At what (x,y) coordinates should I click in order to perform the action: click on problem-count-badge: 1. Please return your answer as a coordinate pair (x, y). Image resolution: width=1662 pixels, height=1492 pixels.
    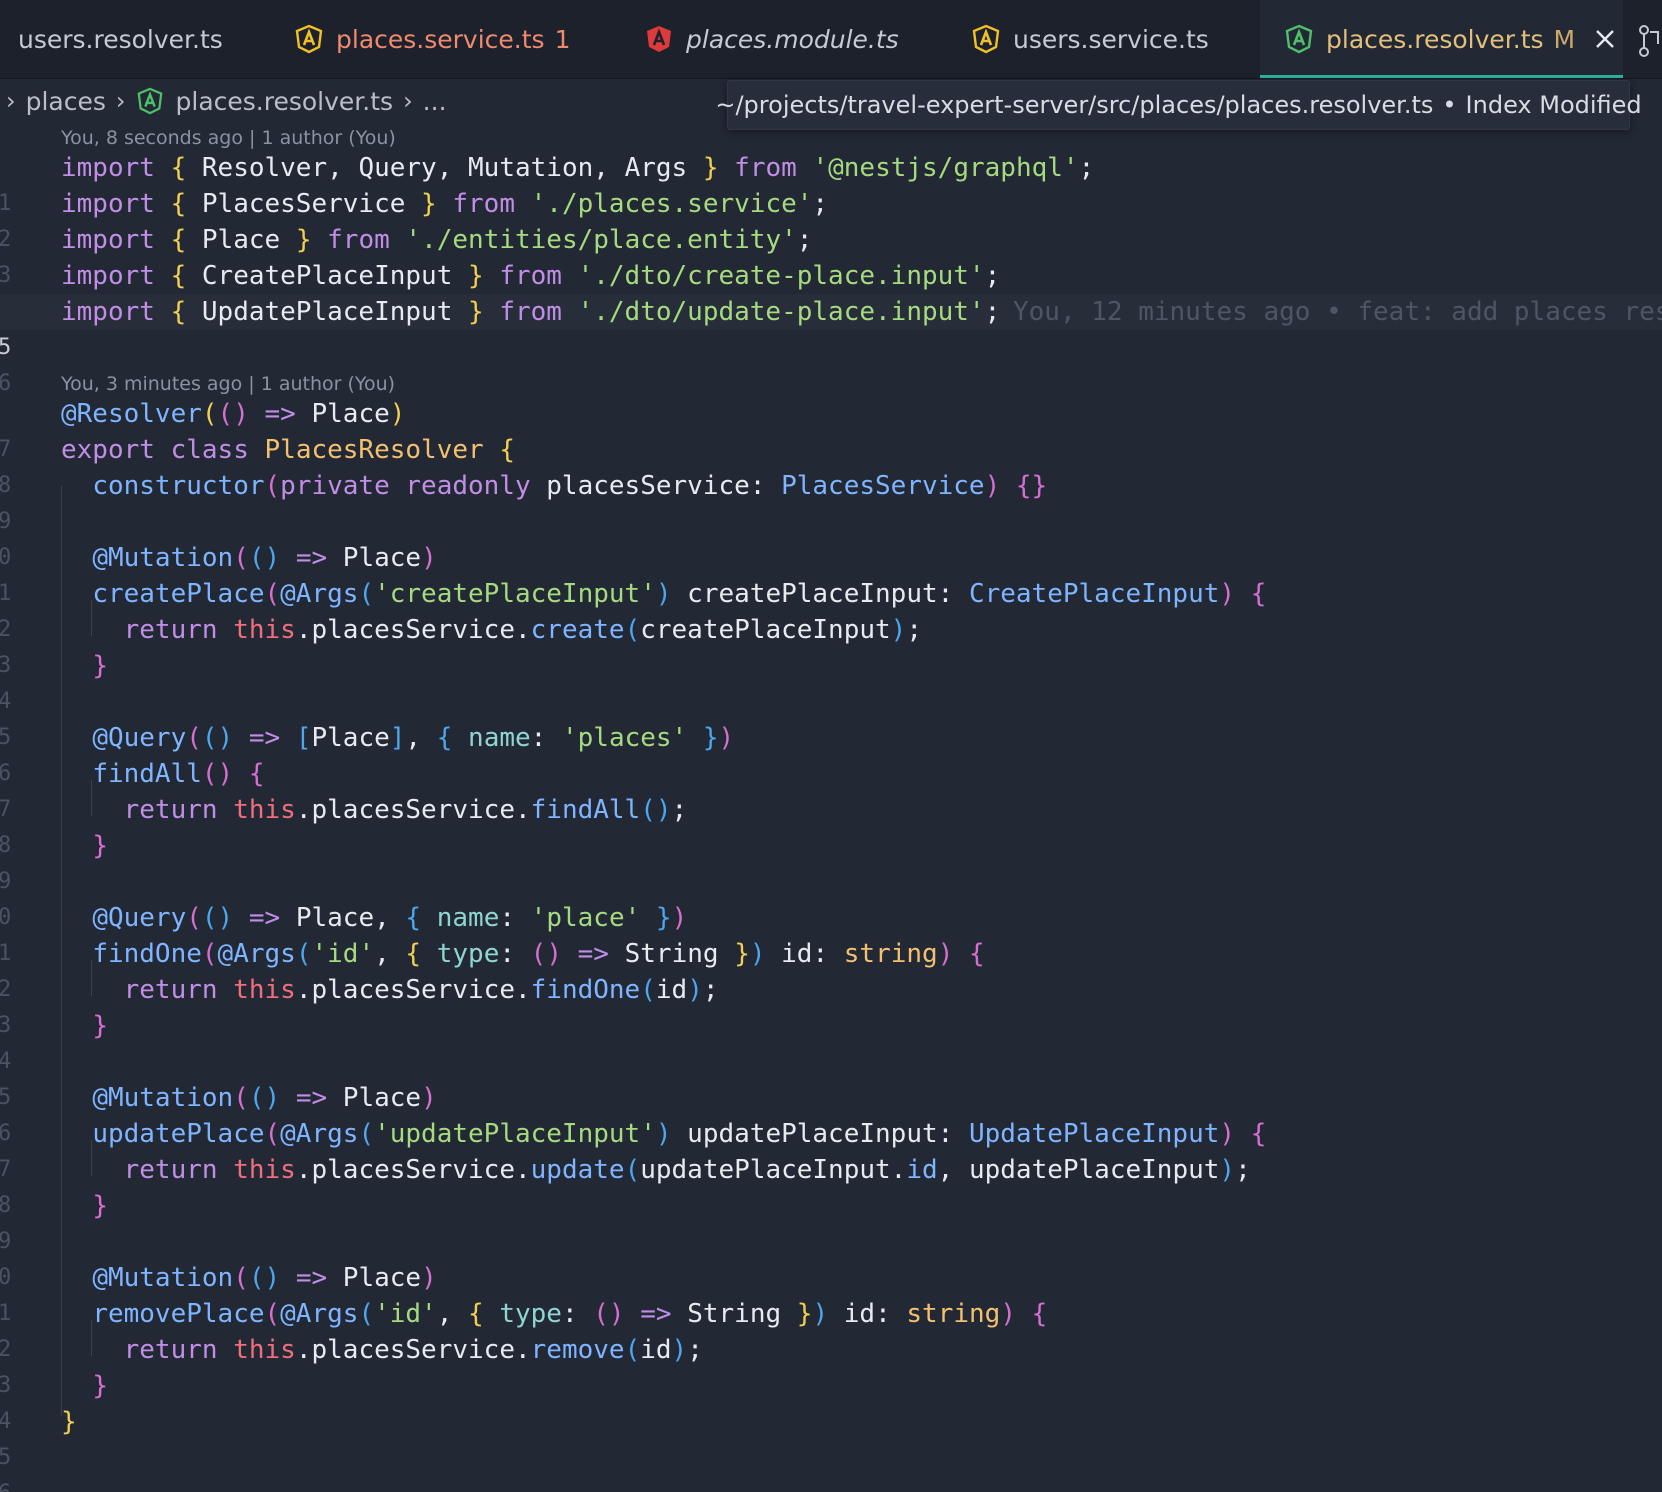
    Looking at the image, I should click on (562, 39).